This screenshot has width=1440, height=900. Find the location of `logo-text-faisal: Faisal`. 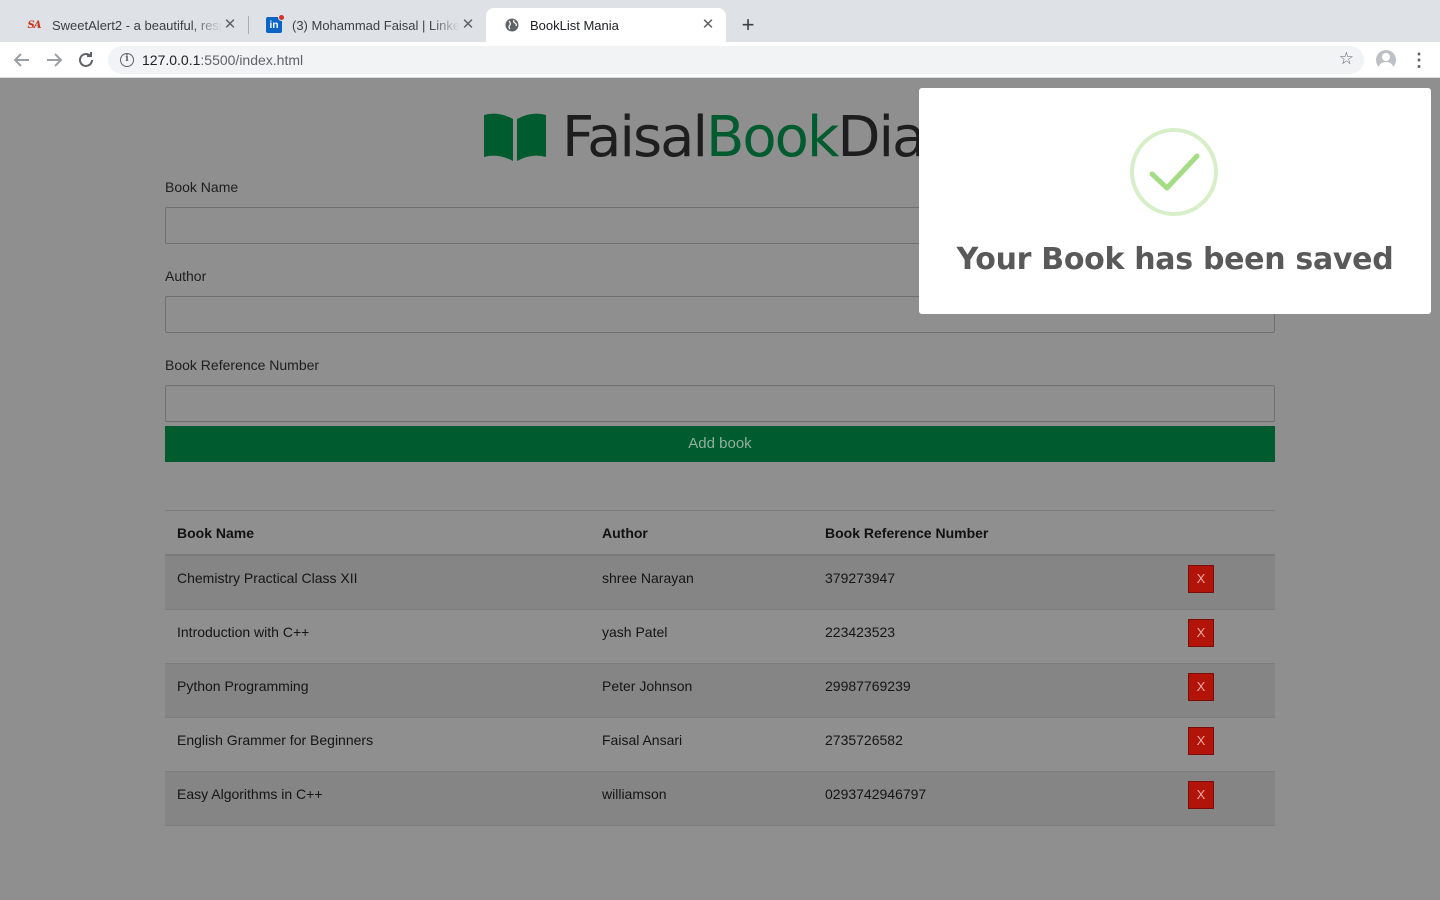

logo-text-faisal: Faisal is located at coordinates (635, 137).